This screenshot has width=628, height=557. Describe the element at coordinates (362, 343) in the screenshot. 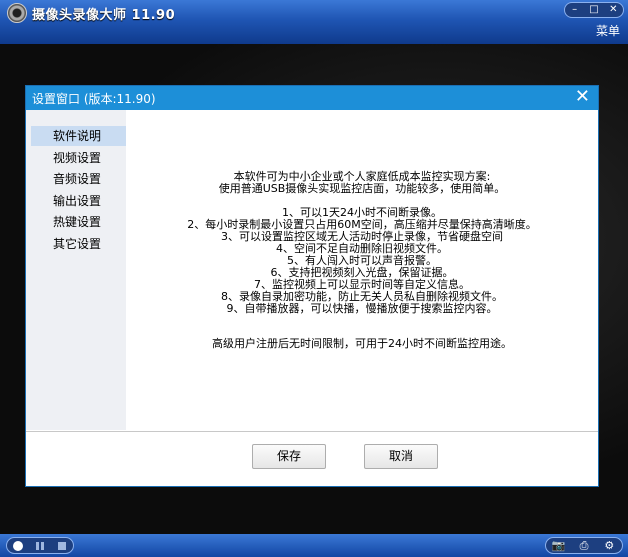

I see `info-line: 高级用户注册后无时间限制，可用于24小时不间断监控用途。` at that location.